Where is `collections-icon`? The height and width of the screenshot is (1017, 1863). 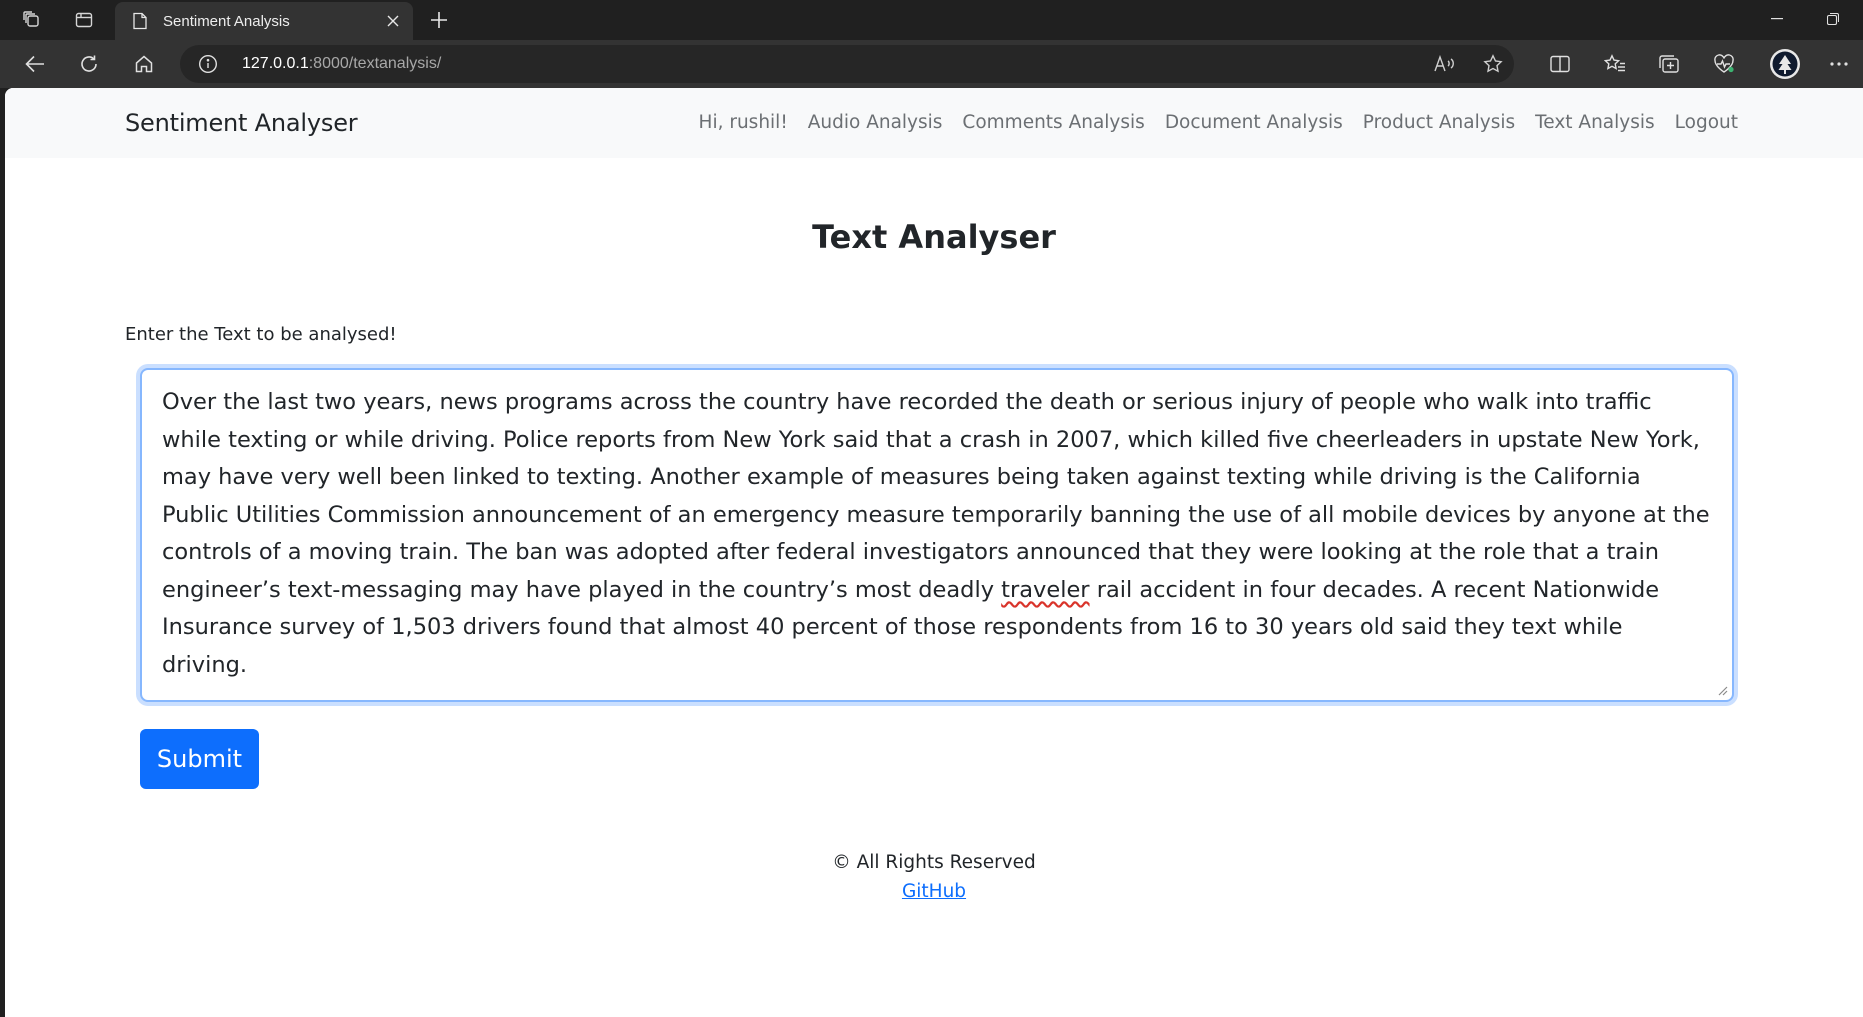 collections-icon is located at coordinates (1669, 64).